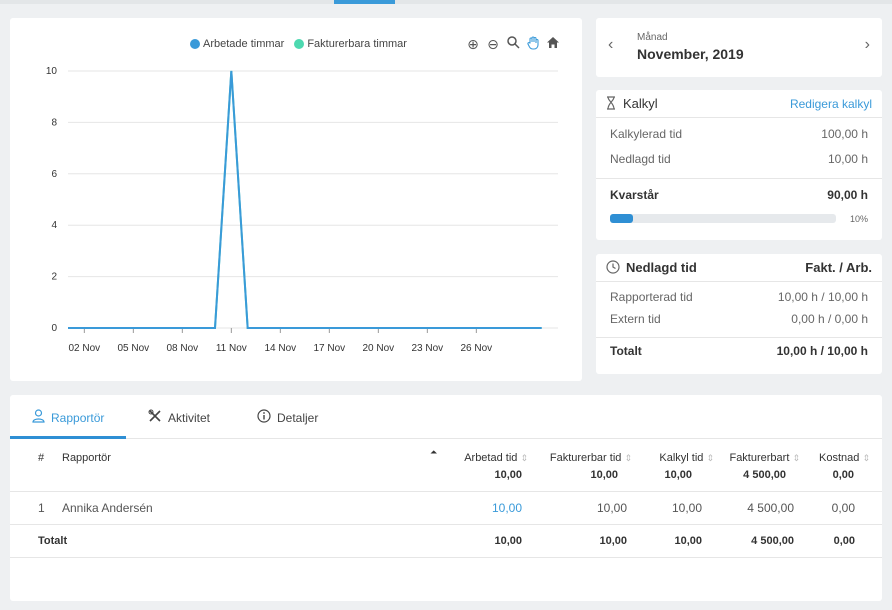 The height and width of the screenshot is (610, 892). What do you see at coordinates (621, 218) in the screenshot?
I see `kalkyl-progress-fill` at bounding box center [621, 218].